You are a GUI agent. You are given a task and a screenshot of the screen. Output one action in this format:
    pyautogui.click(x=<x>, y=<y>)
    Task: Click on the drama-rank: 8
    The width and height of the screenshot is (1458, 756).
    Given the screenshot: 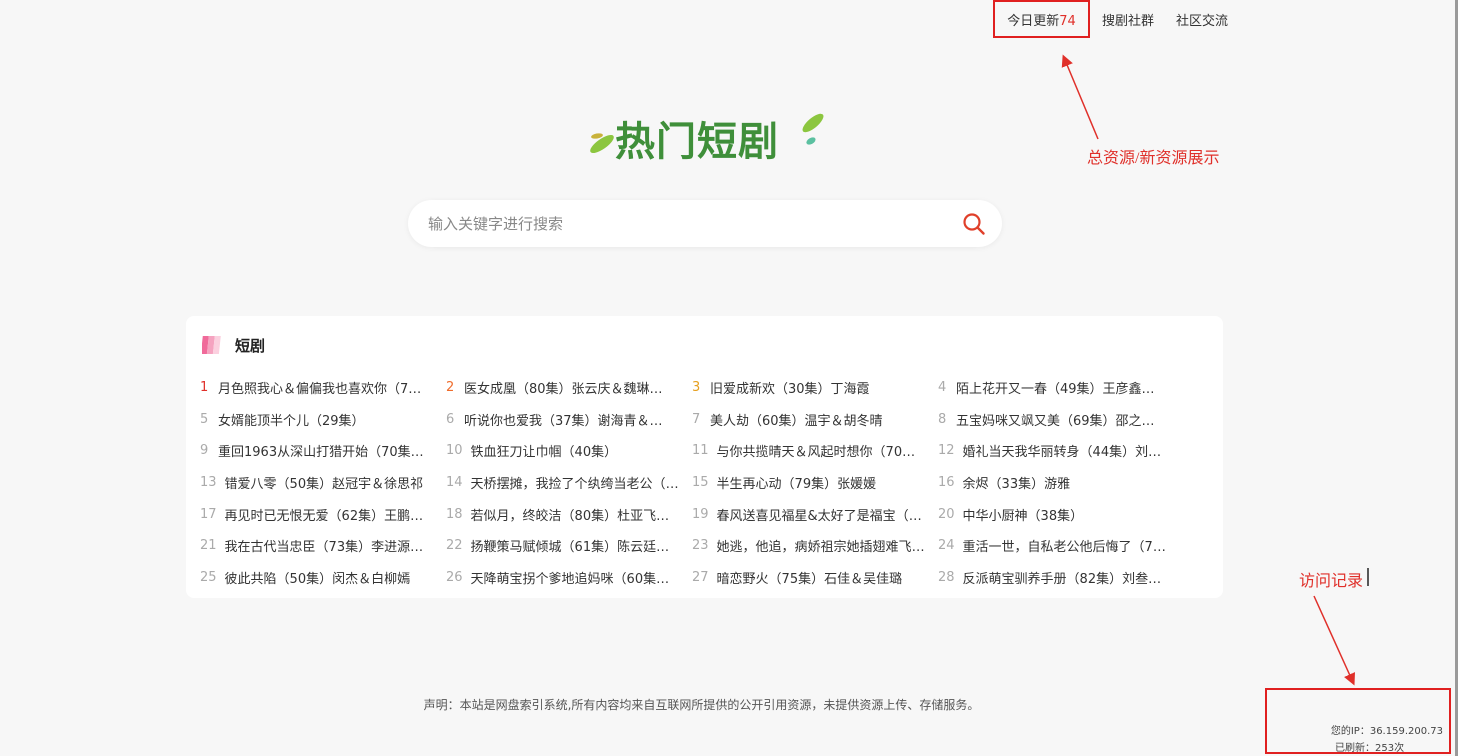 What is the action you would take?
    pyautogui.click(x=943, y=419)
    